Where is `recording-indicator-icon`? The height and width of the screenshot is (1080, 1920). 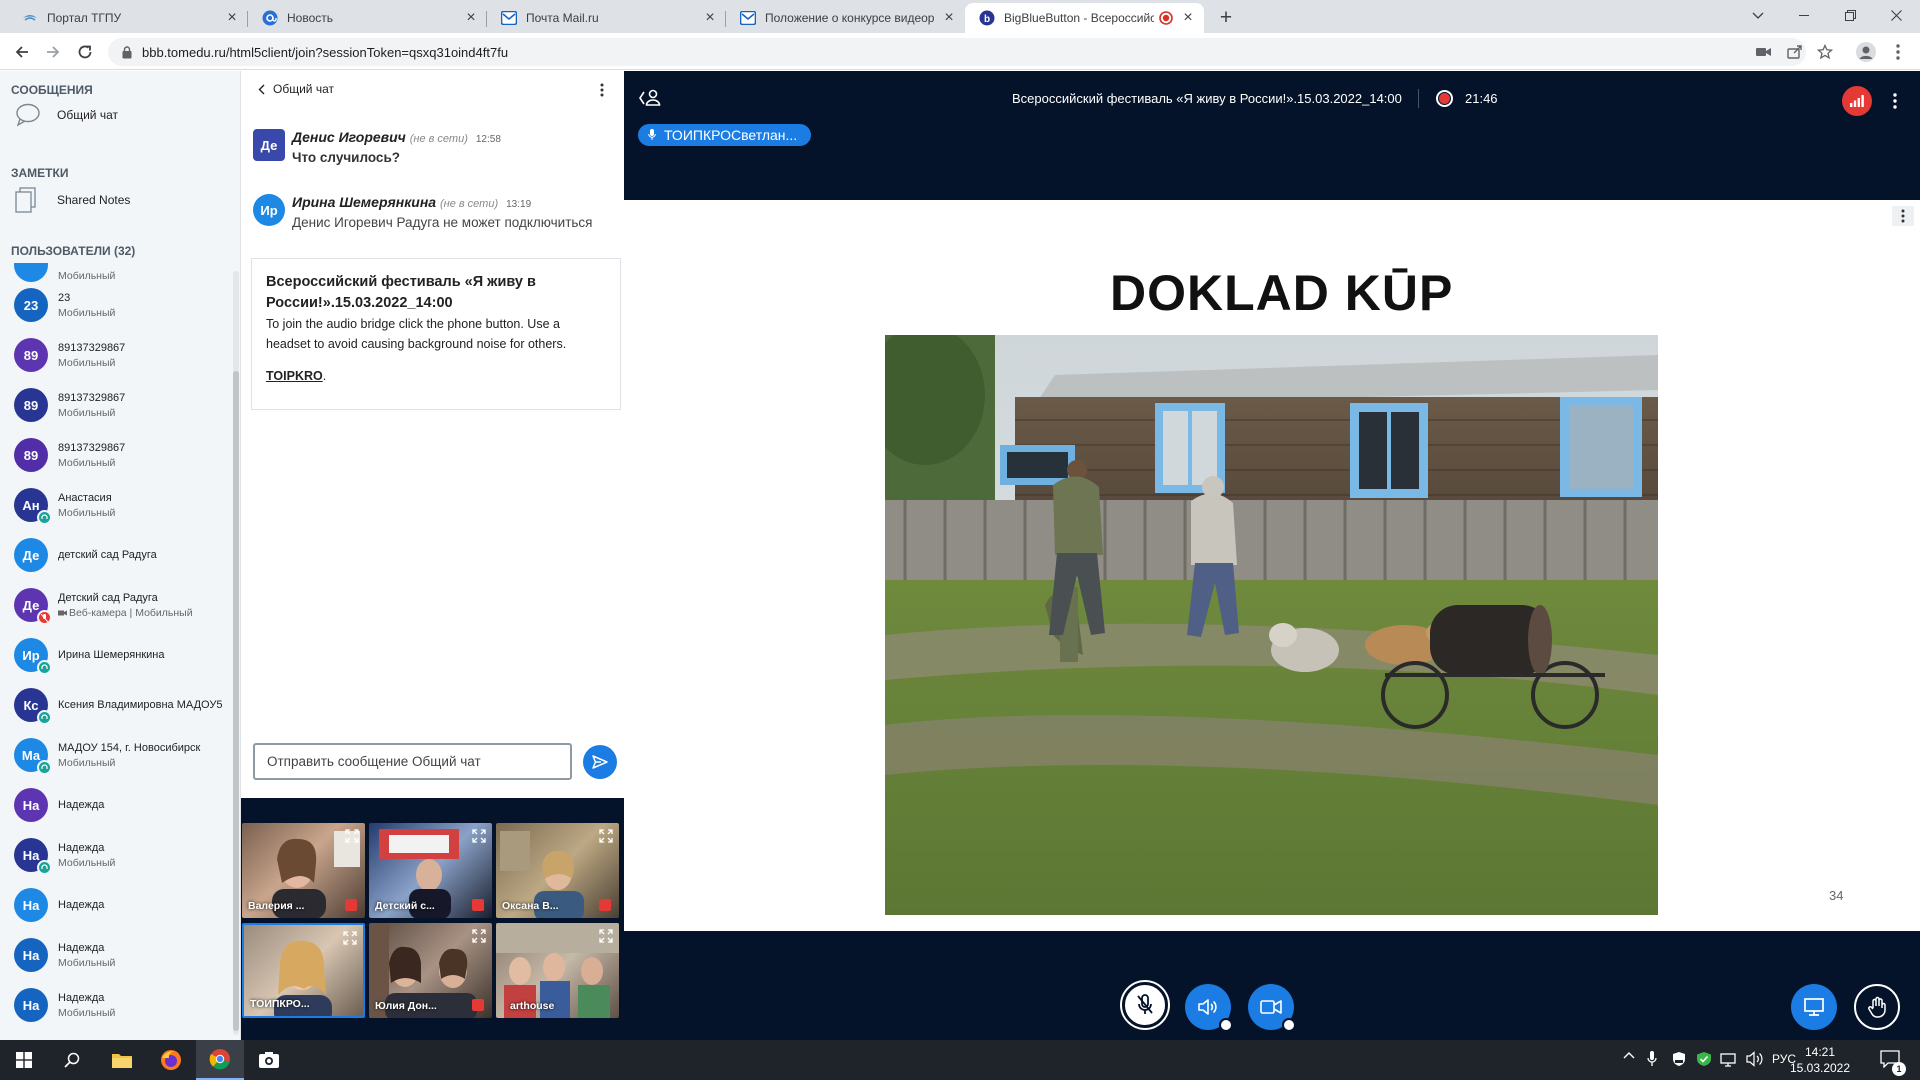 recording-indicator-icon is located at coordinates (1166, 18).